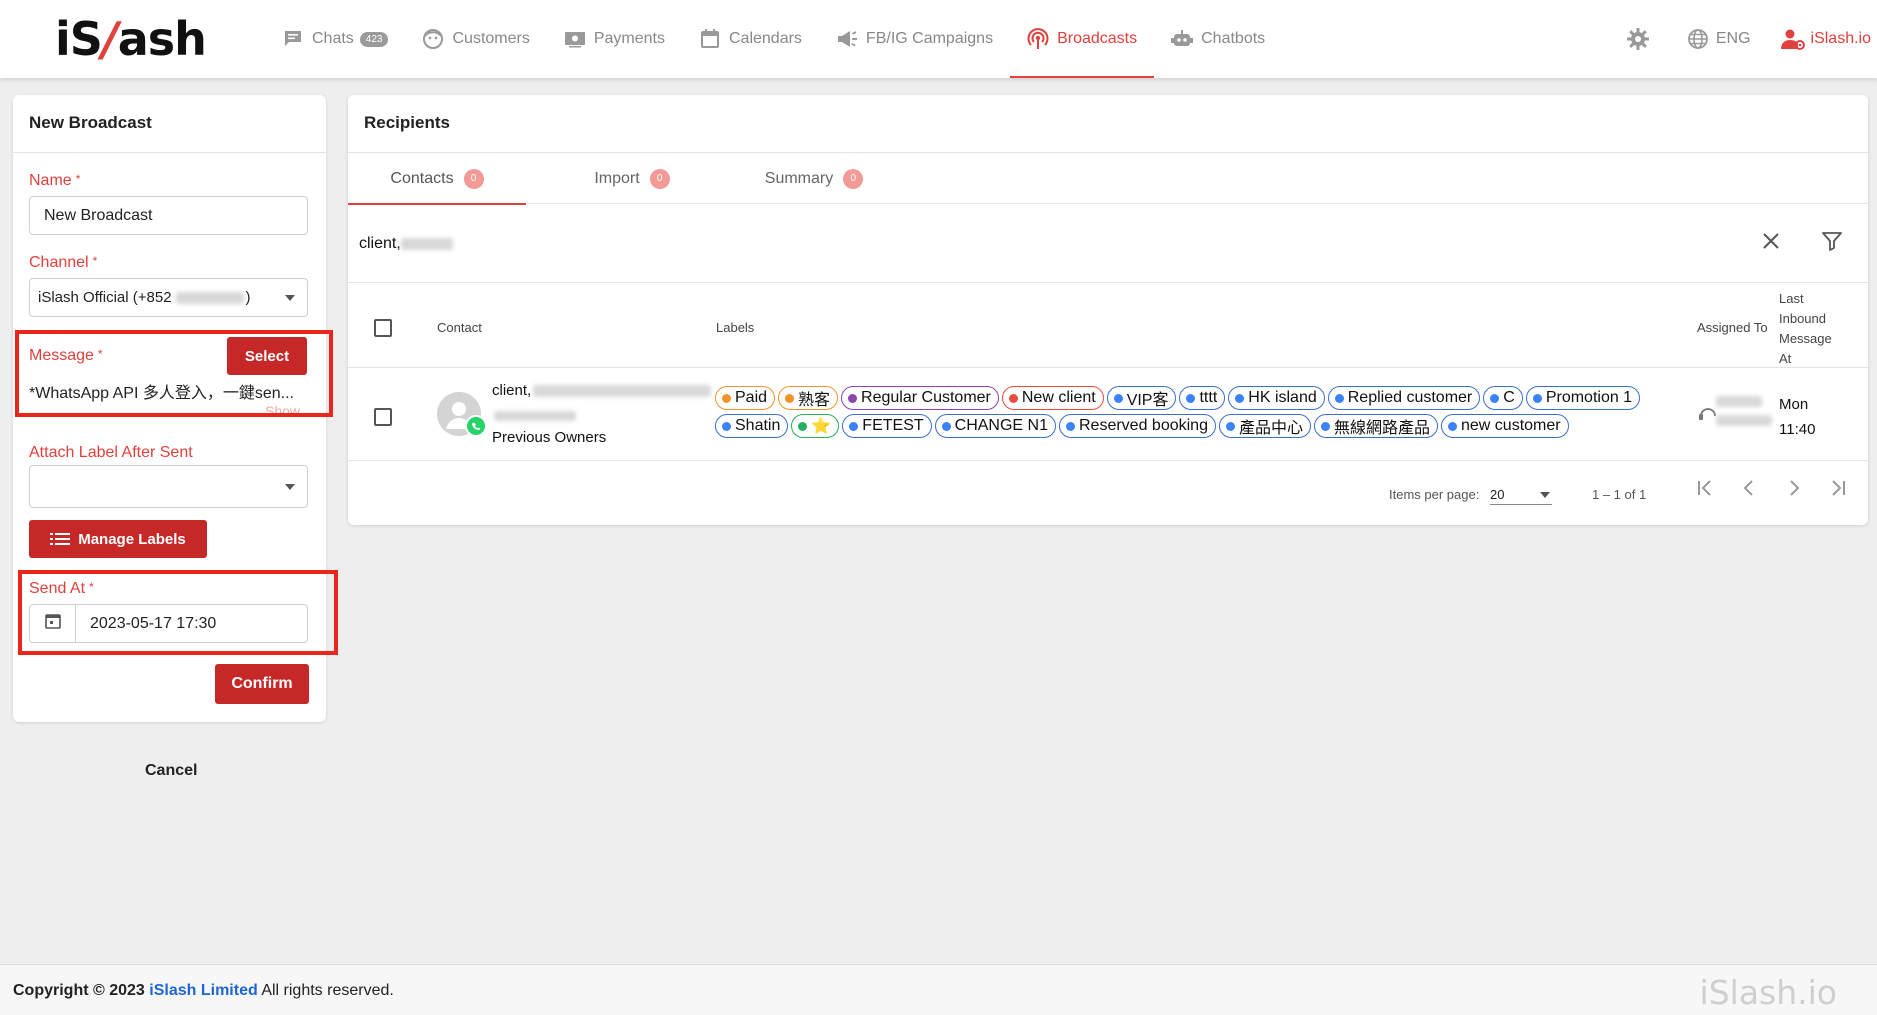  What do you see at coordinates (799, 178) in the screenshot?
I see `tab-summary-label: Summary` at bounding box center [799, 178].